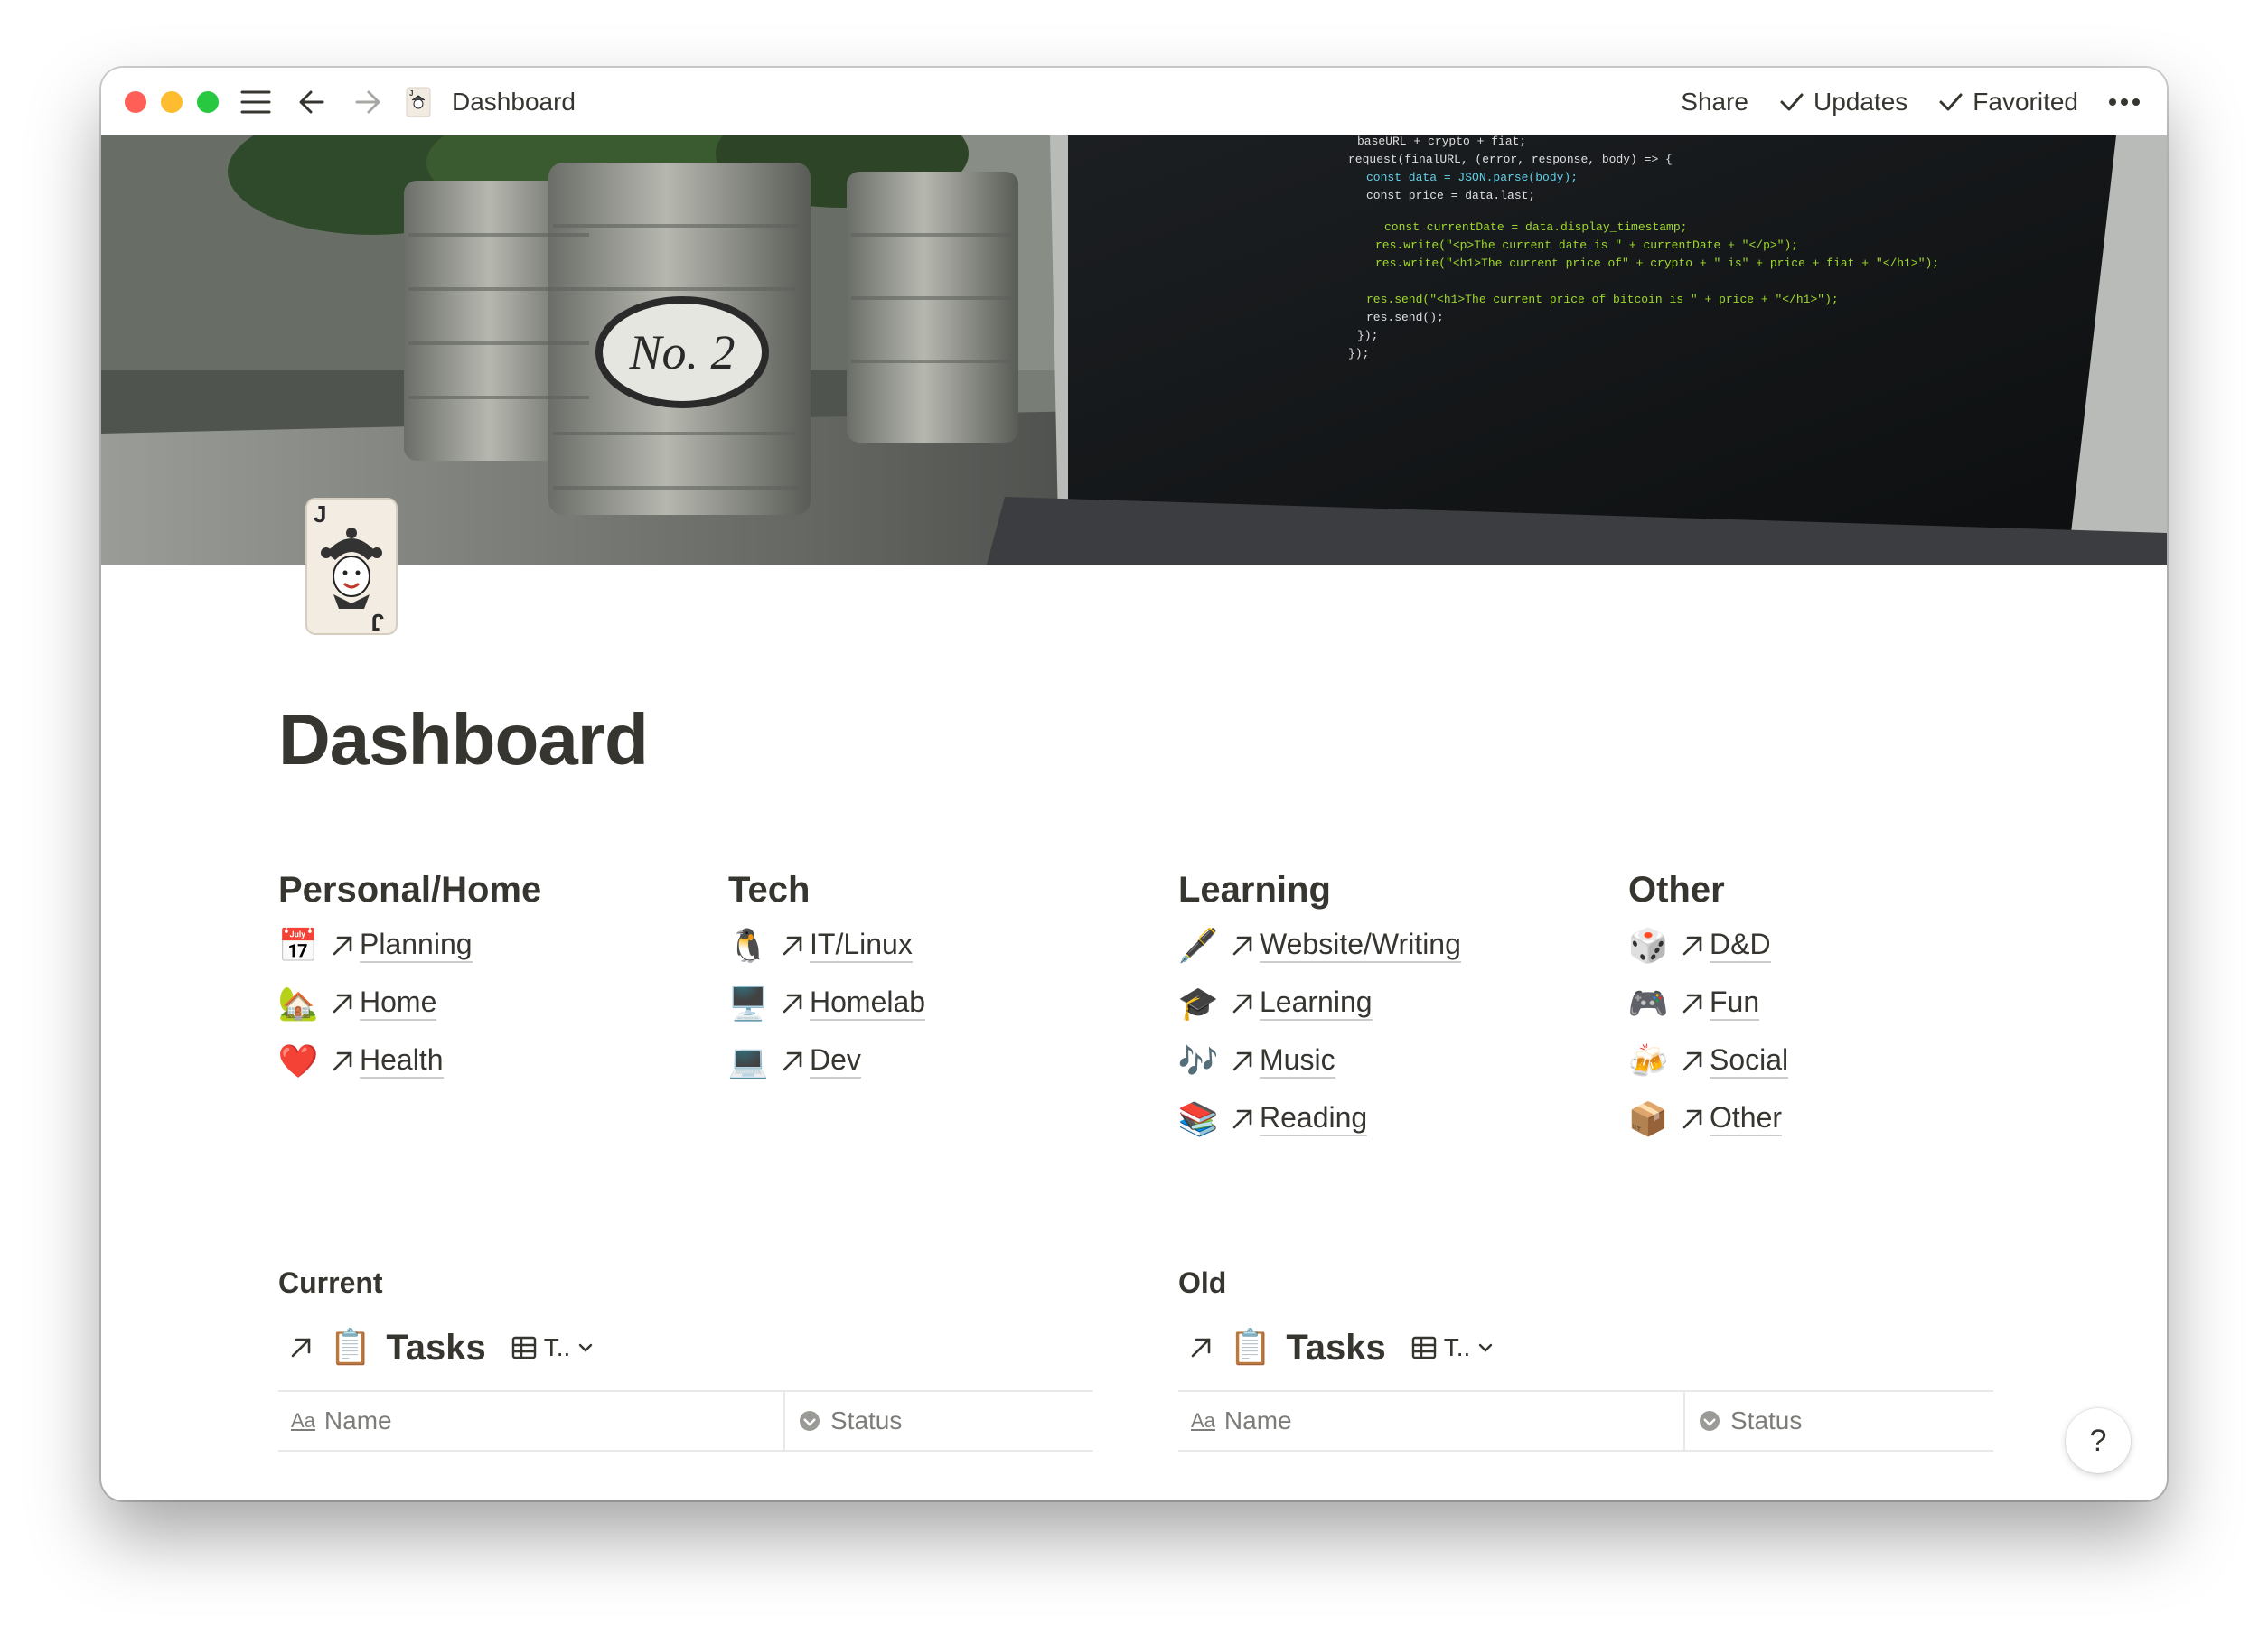 The height and width of the screenshot is (1635, 2268). What do you see at coordinates (1714, 102) in the screenshot?
I see `share-button: Share` at bounding box center [1714, 102].